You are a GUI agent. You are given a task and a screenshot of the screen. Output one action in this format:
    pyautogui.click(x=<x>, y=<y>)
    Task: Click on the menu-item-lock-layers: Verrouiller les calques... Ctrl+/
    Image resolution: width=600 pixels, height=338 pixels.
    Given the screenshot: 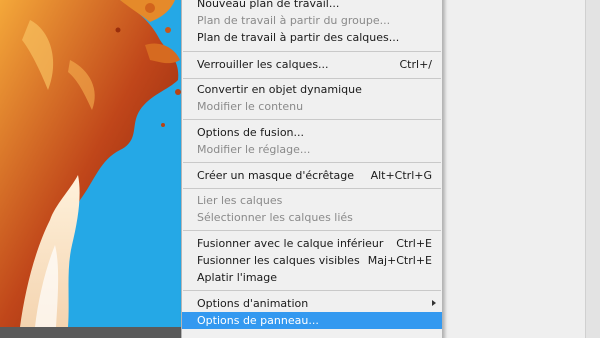 What is the action you would take?
    pyautogui.click(x=312, y=64)
    